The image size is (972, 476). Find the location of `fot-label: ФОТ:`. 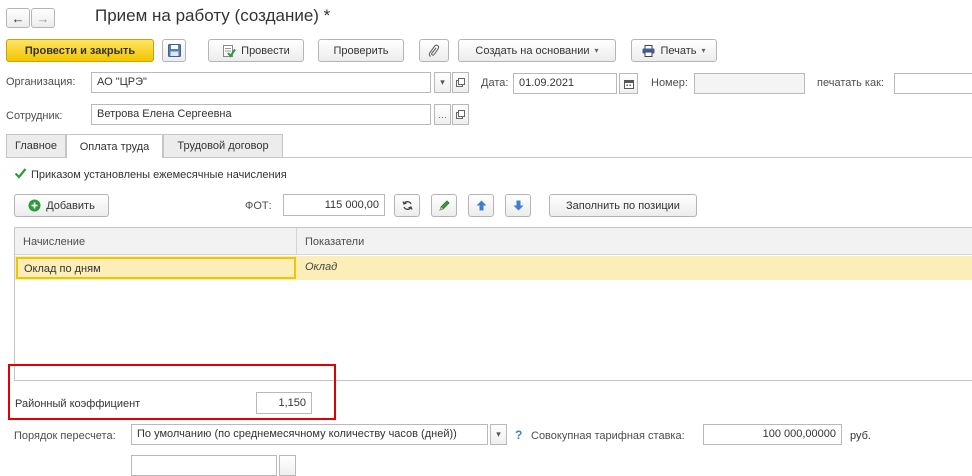

fot-label: ФОТ: is located at coordinates (258, 206).